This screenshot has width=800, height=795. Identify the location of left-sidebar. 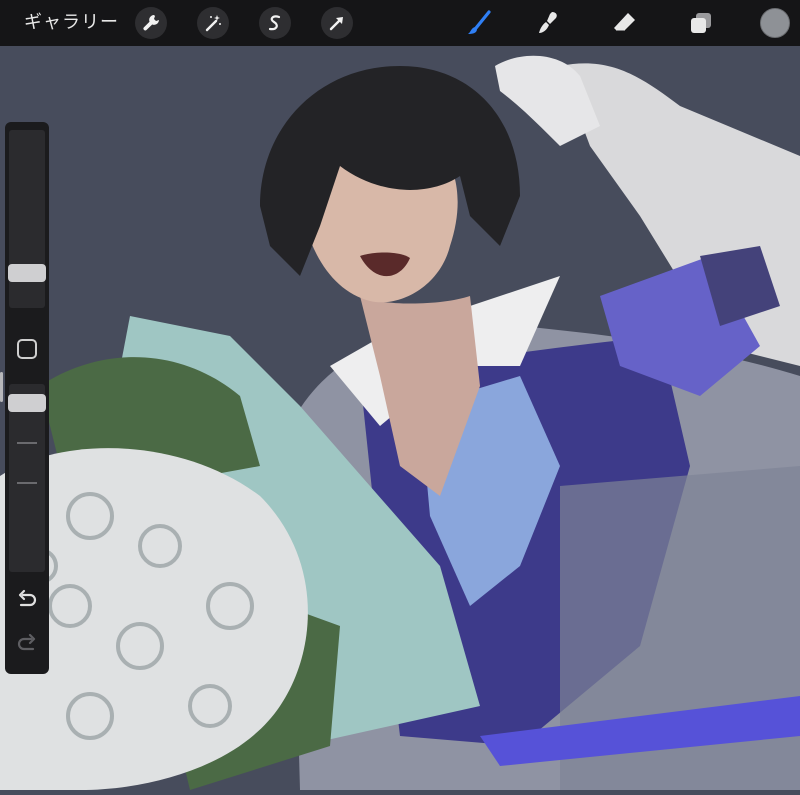
(27, 398).